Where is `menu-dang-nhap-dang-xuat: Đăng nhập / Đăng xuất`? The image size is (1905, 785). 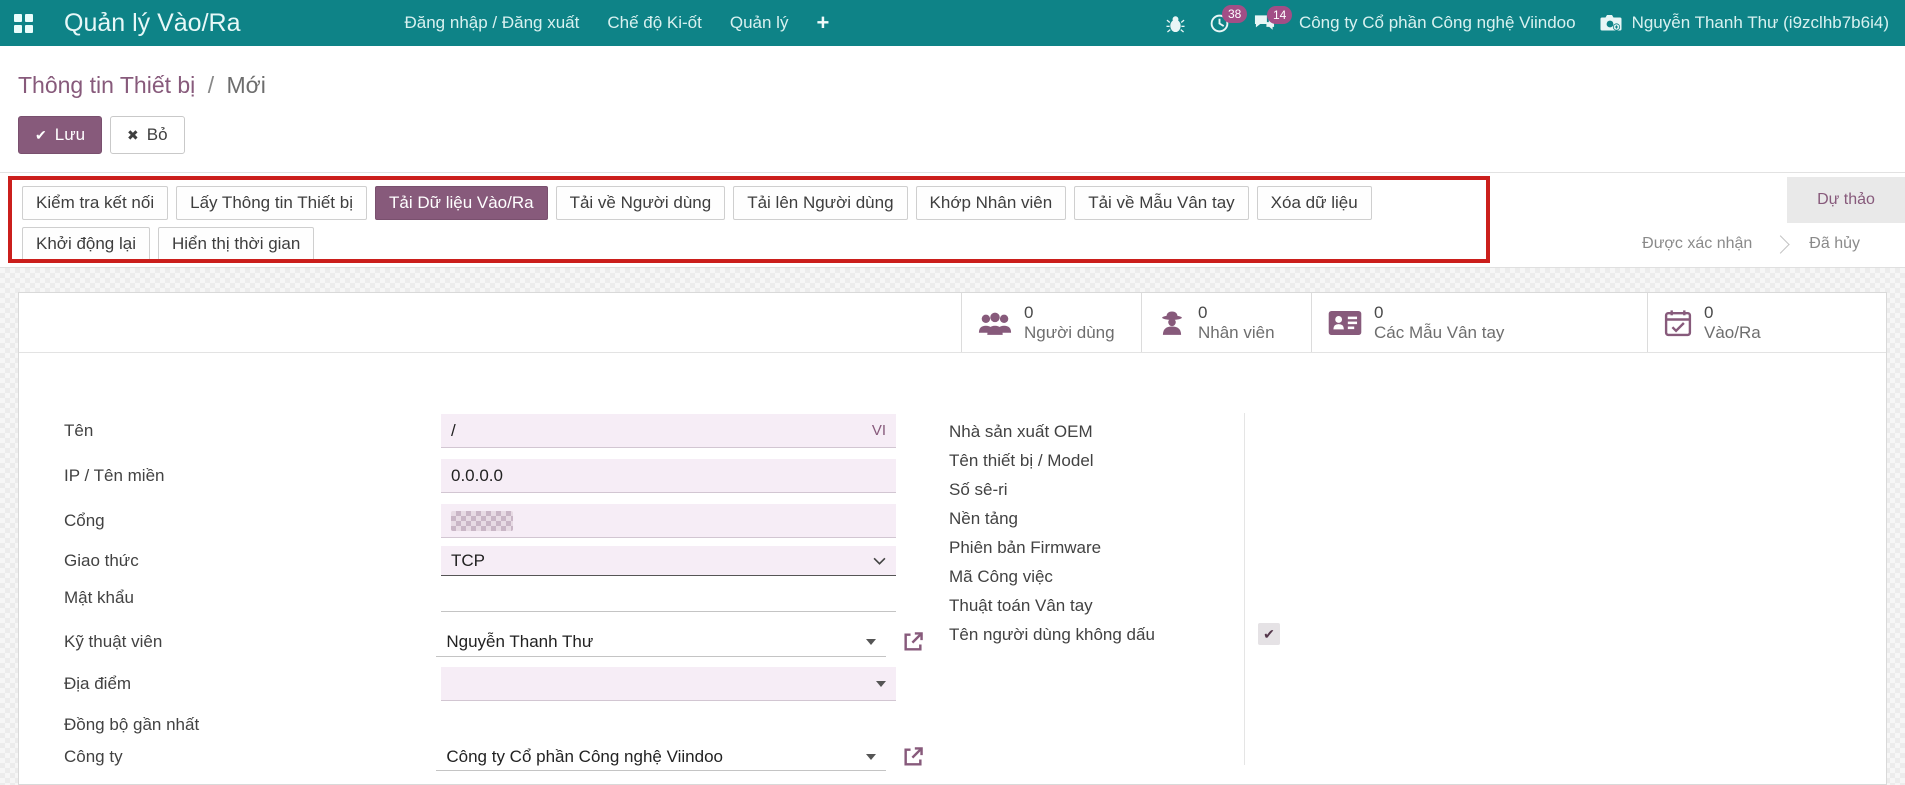 menu-dang-nhap-dang-xuat: Đăng nhập / Đăng xuất is located at coordinates (492, 23).